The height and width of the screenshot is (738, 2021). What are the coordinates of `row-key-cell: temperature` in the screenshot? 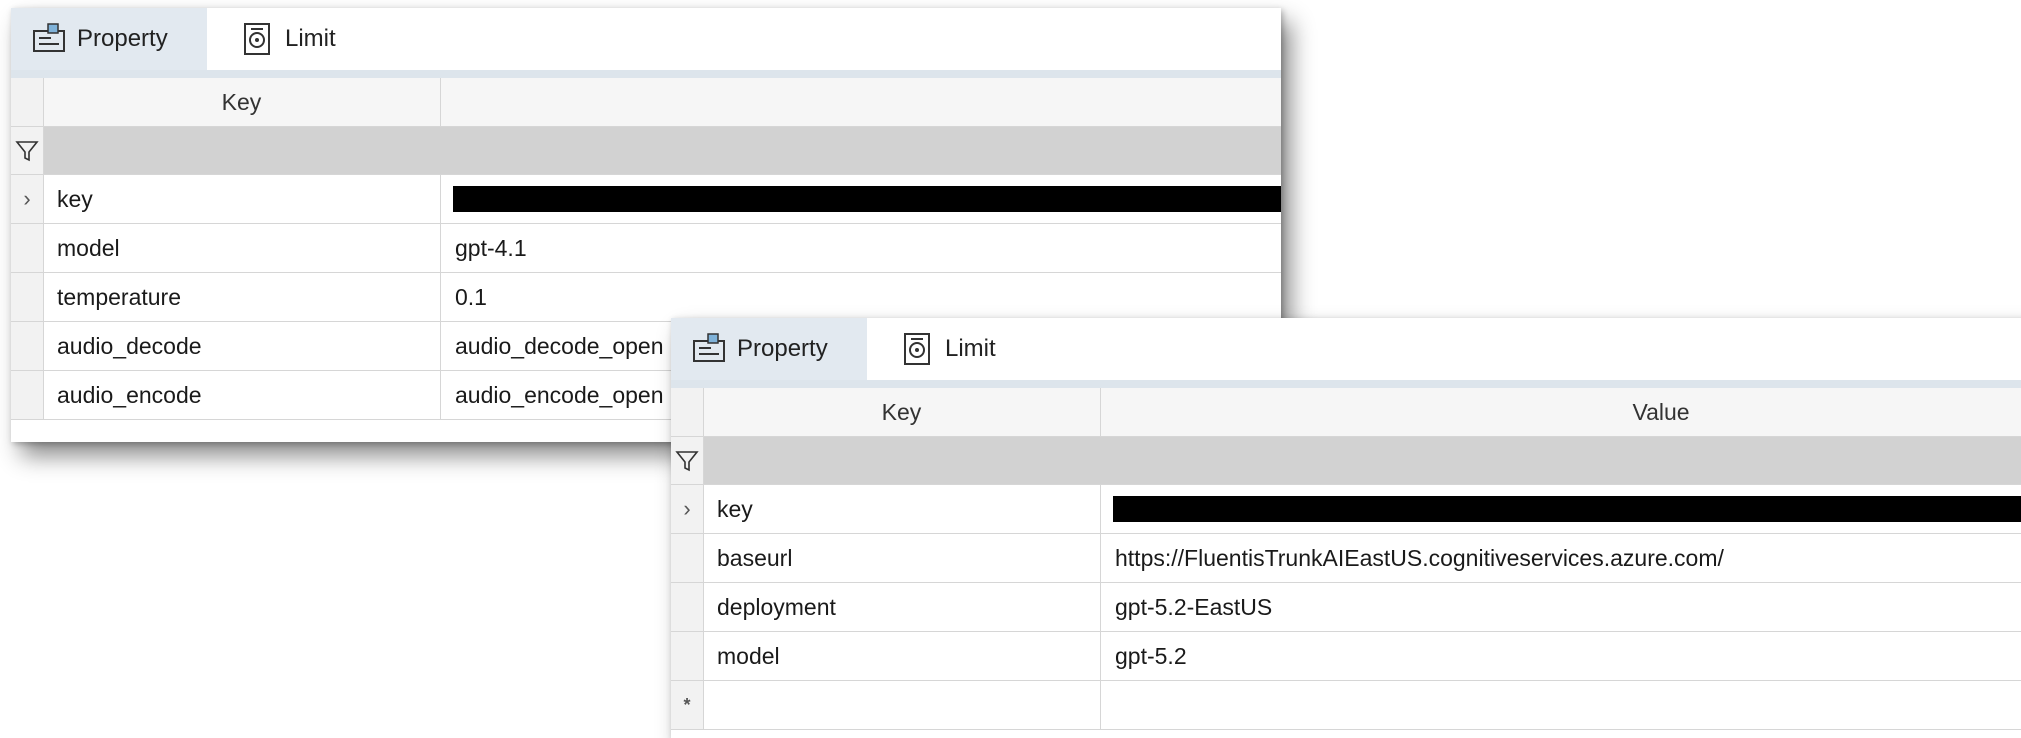 It's located at (242, 297).